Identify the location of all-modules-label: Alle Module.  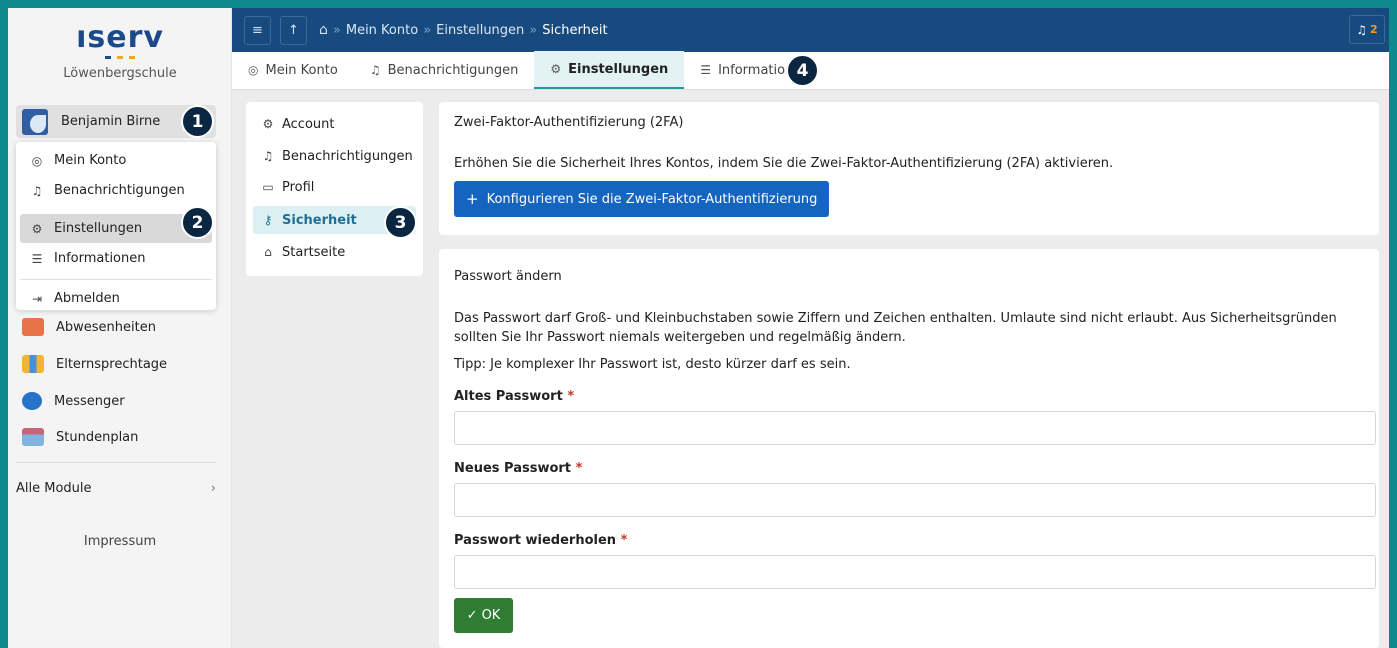
(54, 488).